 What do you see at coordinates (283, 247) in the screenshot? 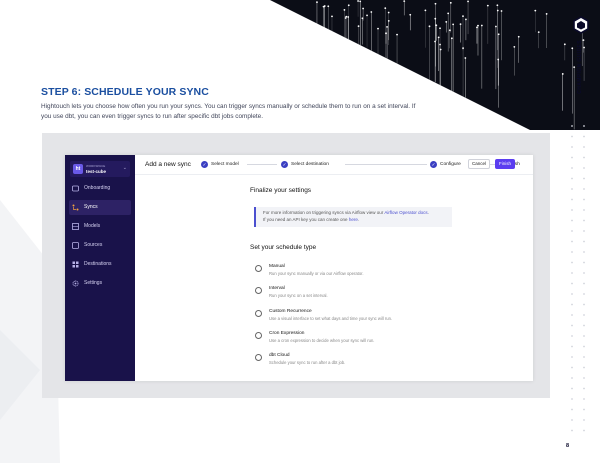
I see `schedule-heading: Set your schedule type` at bounding box center [283, 247].